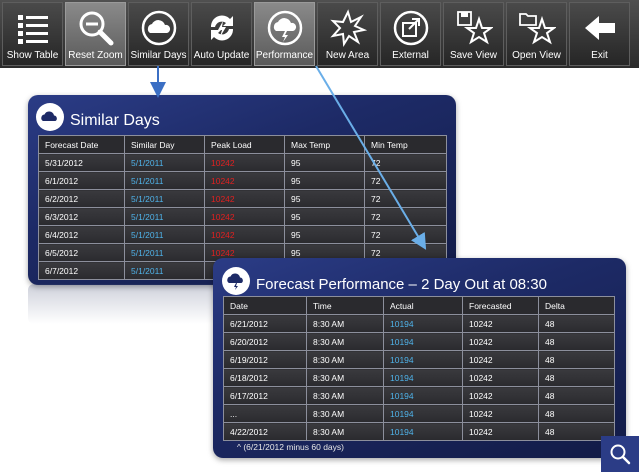 Image resolution: width=639 pixels, height=472 pixels. What do you see at coordinates (410, 34) in the screenshot?
I see `external-button: External` at bounding box center [410, 34].